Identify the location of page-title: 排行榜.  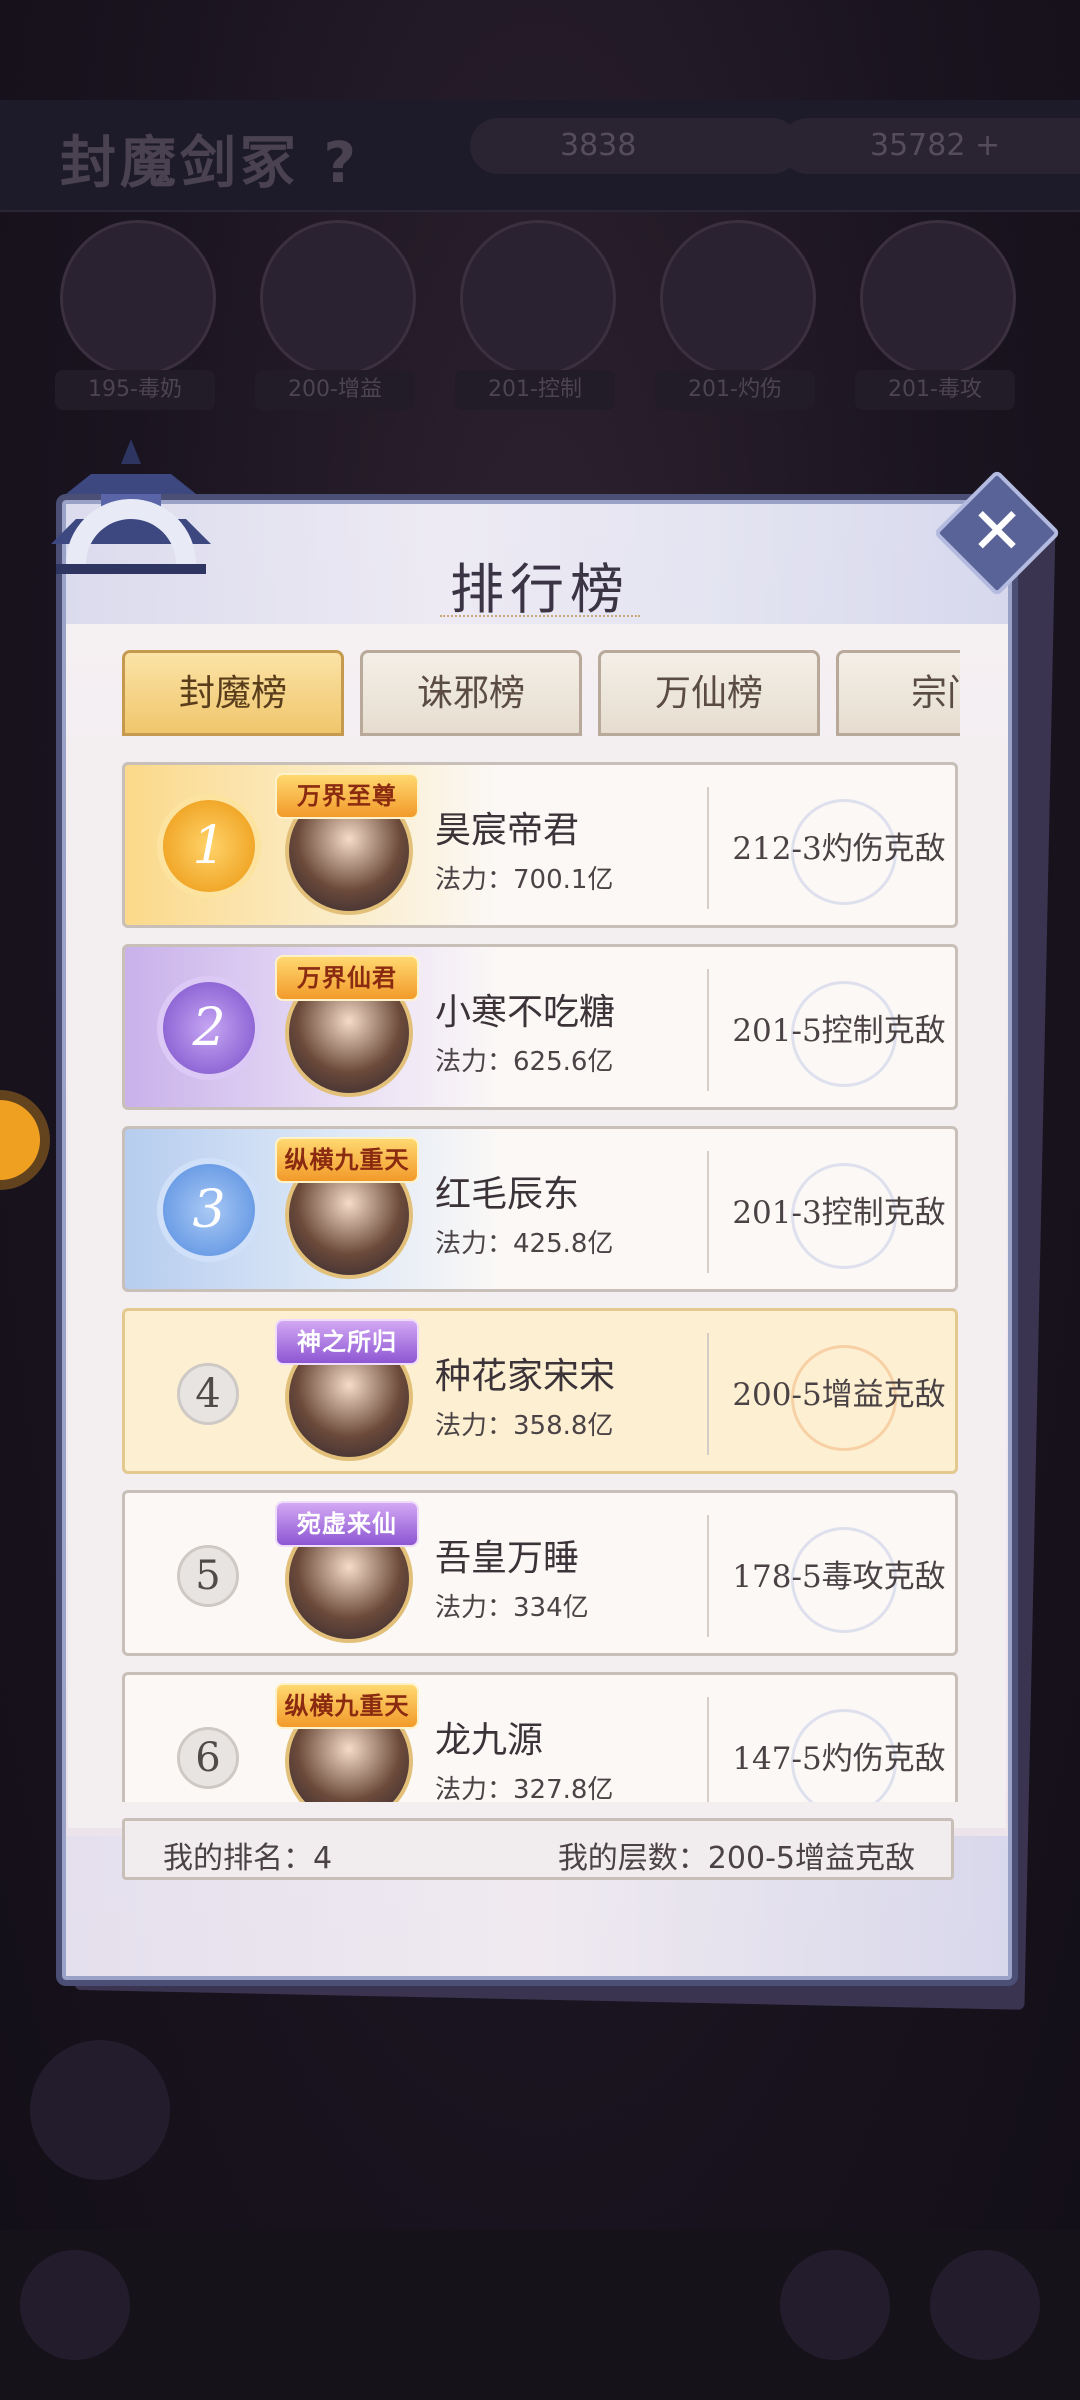
(540, 589).